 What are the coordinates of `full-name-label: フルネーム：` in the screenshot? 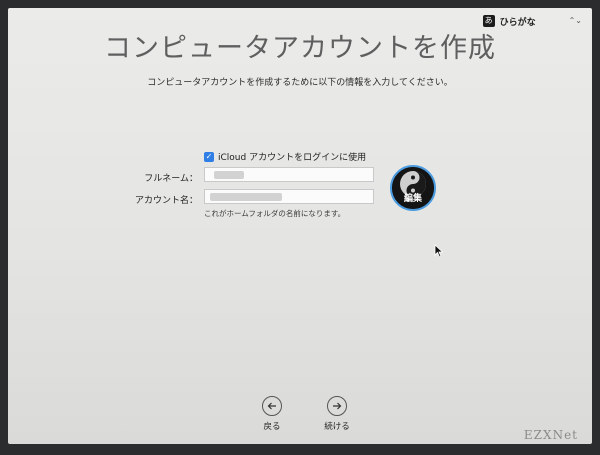 It's located at (171, 179).